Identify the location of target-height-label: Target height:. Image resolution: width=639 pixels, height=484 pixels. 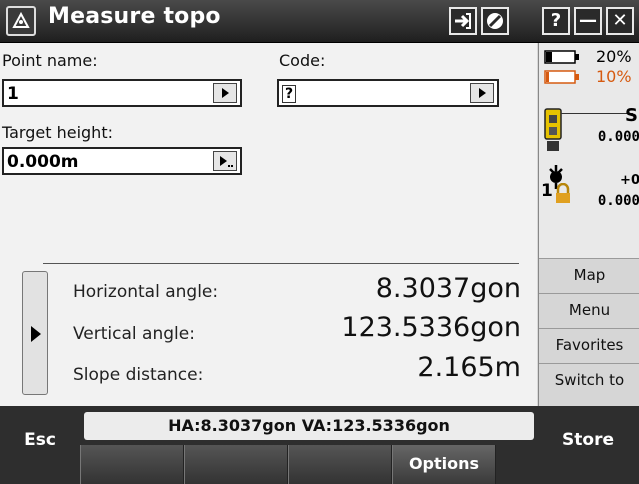
(57, 132).